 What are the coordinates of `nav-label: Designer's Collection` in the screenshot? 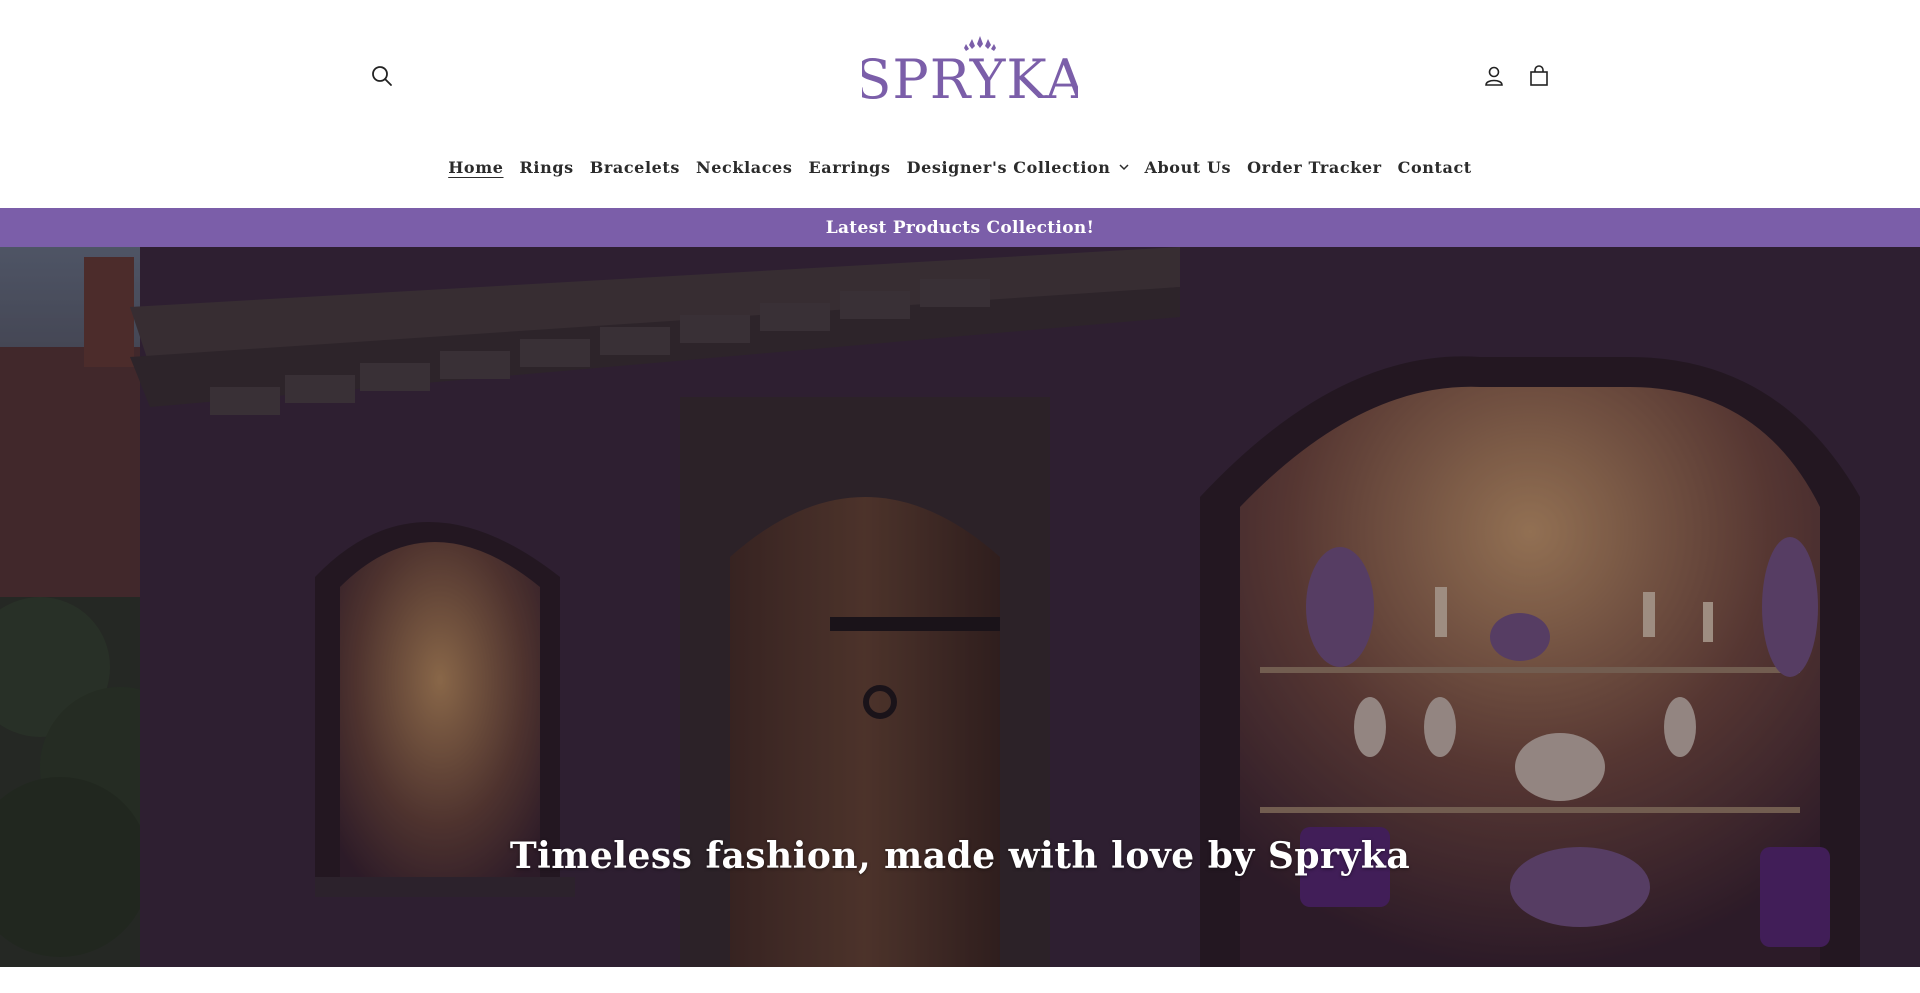 It's located at (1008, 167).